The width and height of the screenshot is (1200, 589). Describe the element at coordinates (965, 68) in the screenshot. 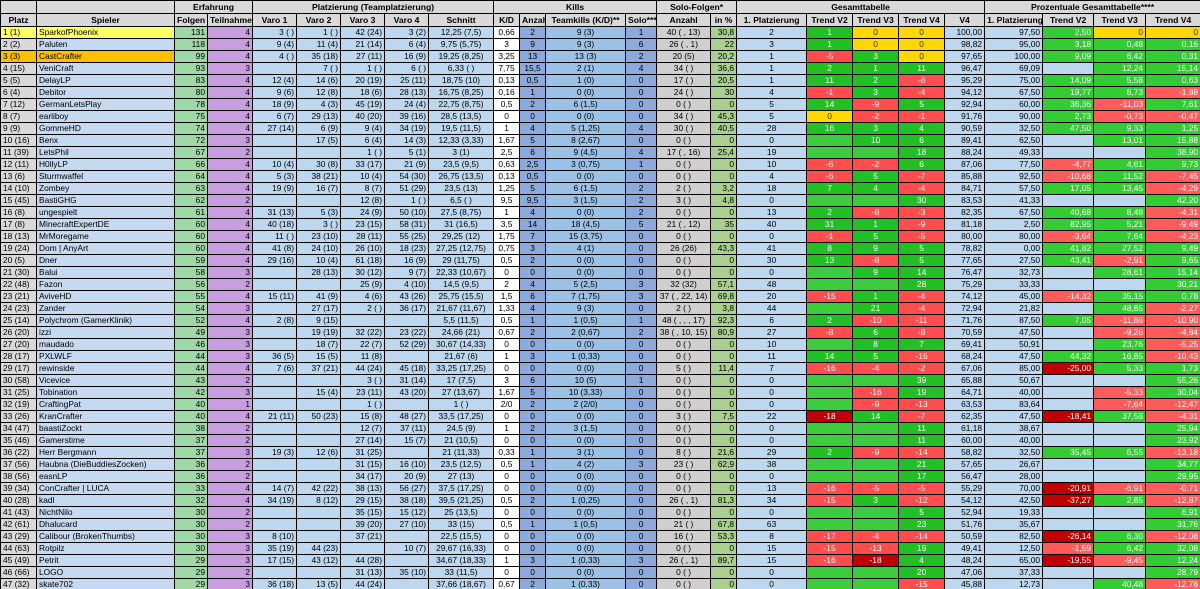

I see `table-cell: 96,47` at that location.